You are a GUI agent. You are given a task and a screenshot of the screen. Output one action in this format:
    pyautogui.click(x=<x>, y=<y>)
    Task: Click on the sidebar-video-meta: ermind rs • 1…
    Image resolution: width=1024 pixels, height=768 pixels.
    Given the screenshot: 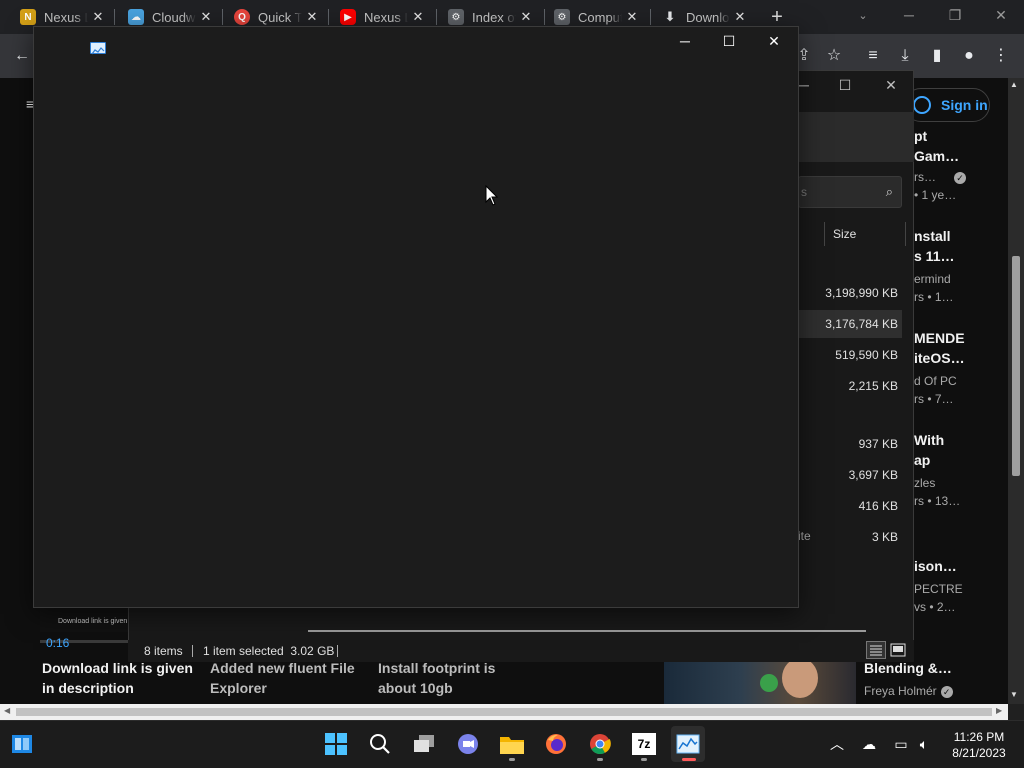 What is the action you would take?
    pyautogui.click(x=934, y=288)
    